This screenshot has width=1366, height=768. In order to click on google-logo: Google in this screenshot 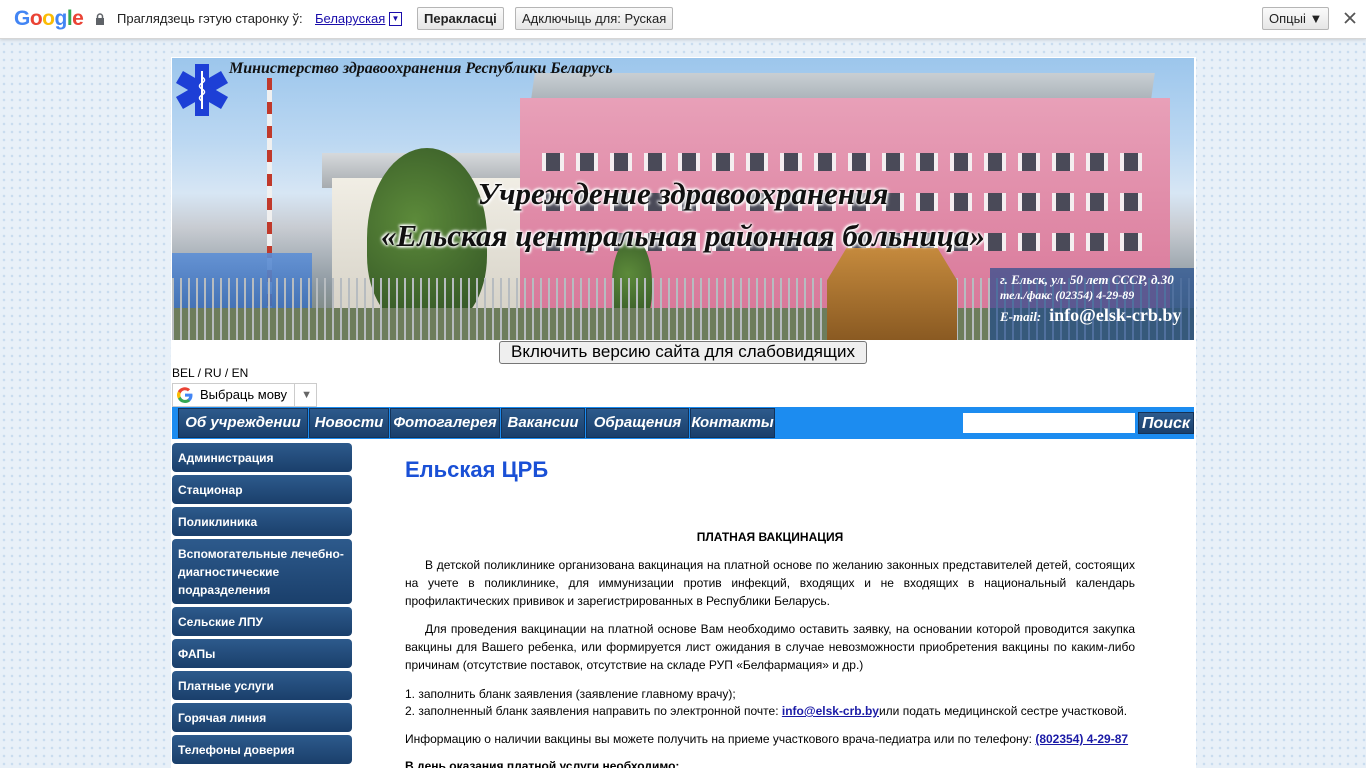, I will do `click(49, 18)`.